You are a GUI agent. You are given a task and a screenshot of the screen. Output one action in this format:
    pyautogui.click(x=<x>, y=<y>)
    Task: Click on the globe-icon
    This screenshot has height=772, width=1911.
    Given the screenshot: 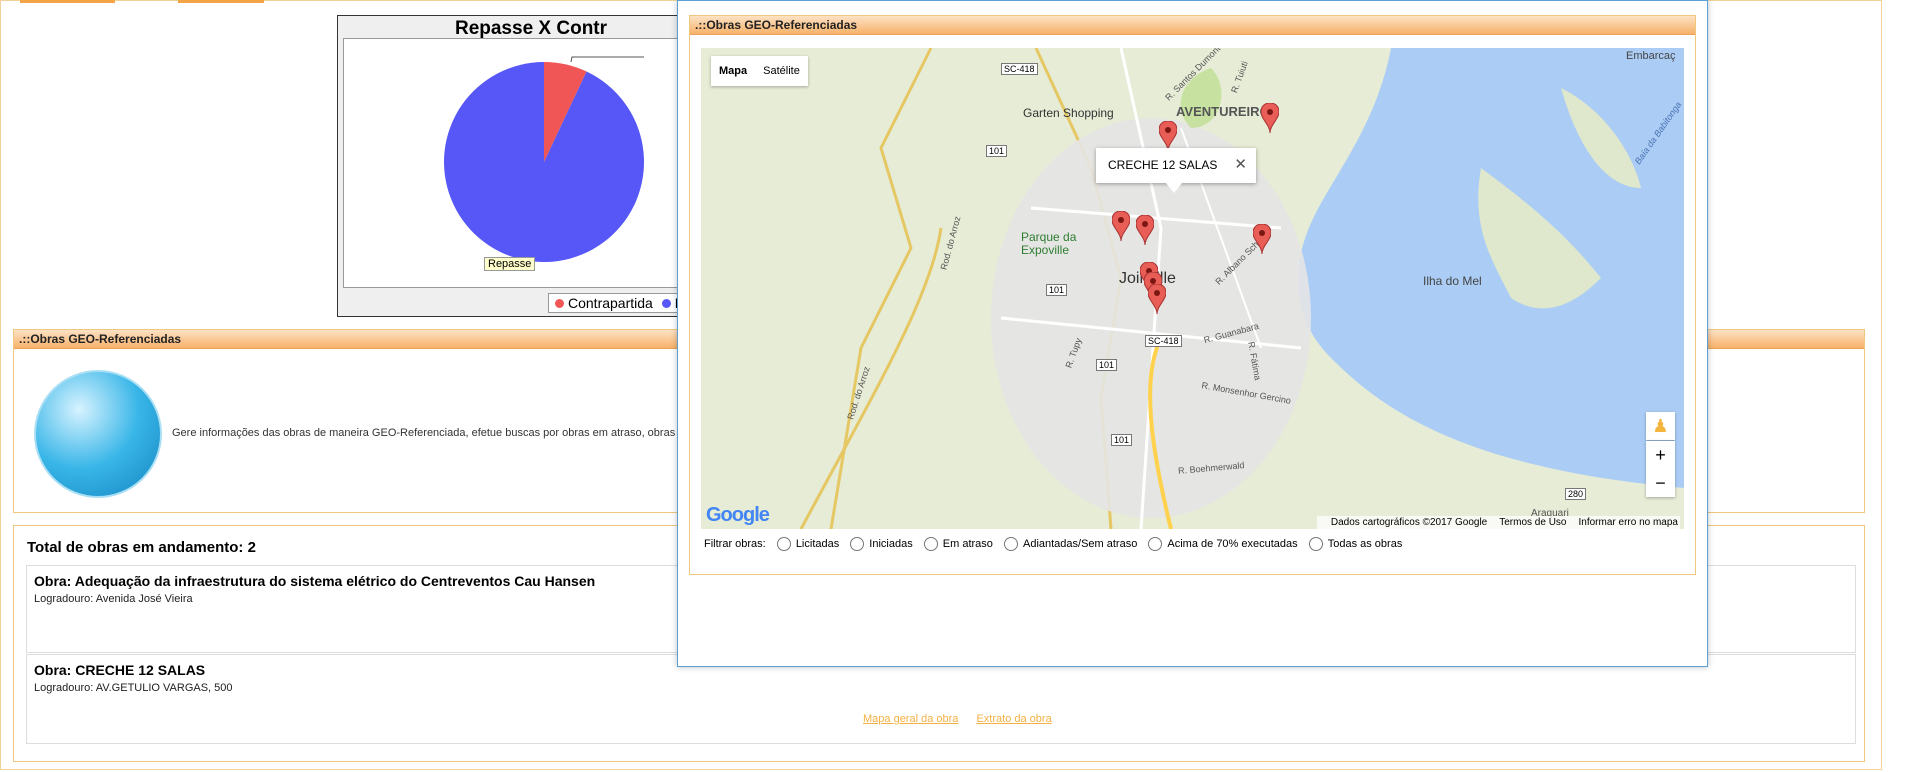 What is the action you would take?
    pyautogui.click(x=98, y=434)
    